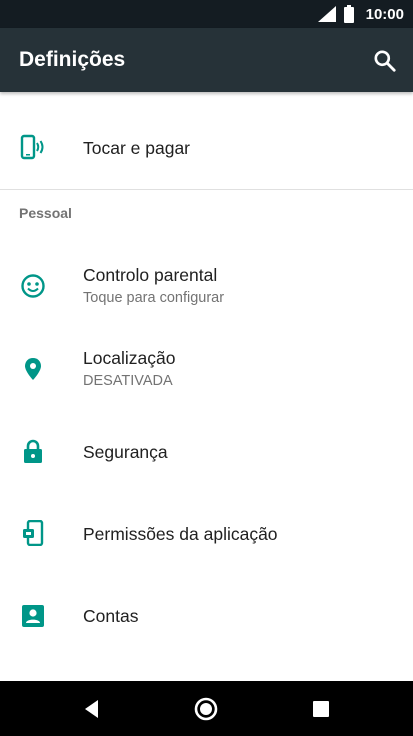  Describe the element at coordinates (206, 60) in the screenshot. I see `app-bar: Definições` at that location.